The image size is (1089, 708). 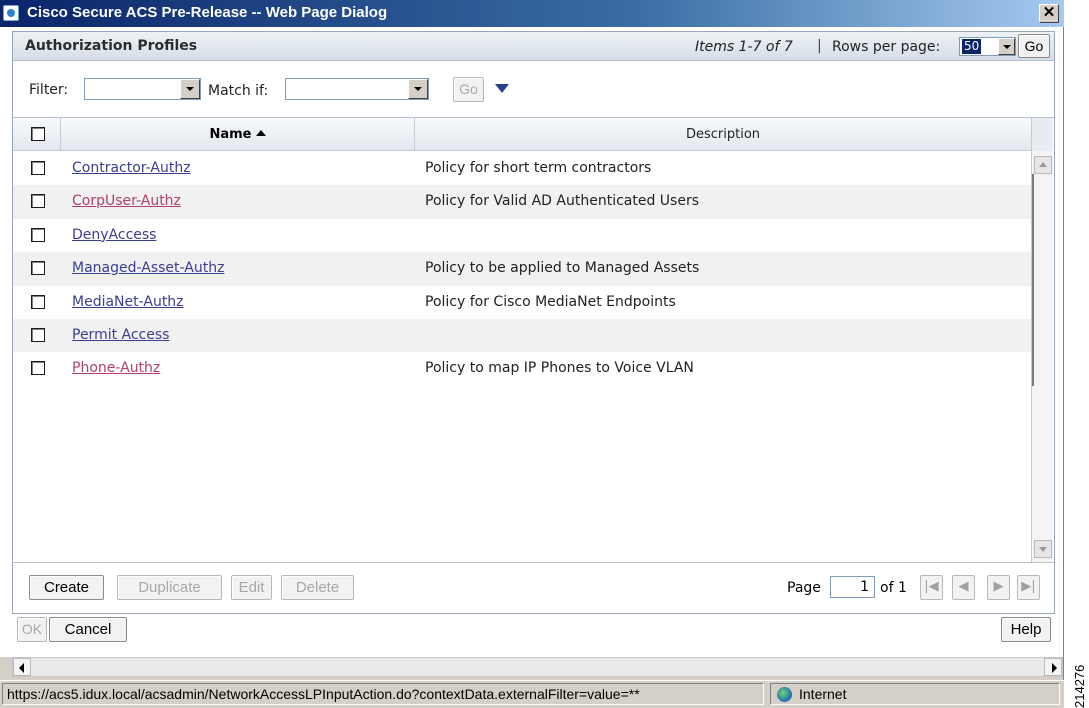 What do you see at coordinates (1042, 340) in the screenshot?
I see `table-vertical-scrollbar` at bounding box center [1042, 340].